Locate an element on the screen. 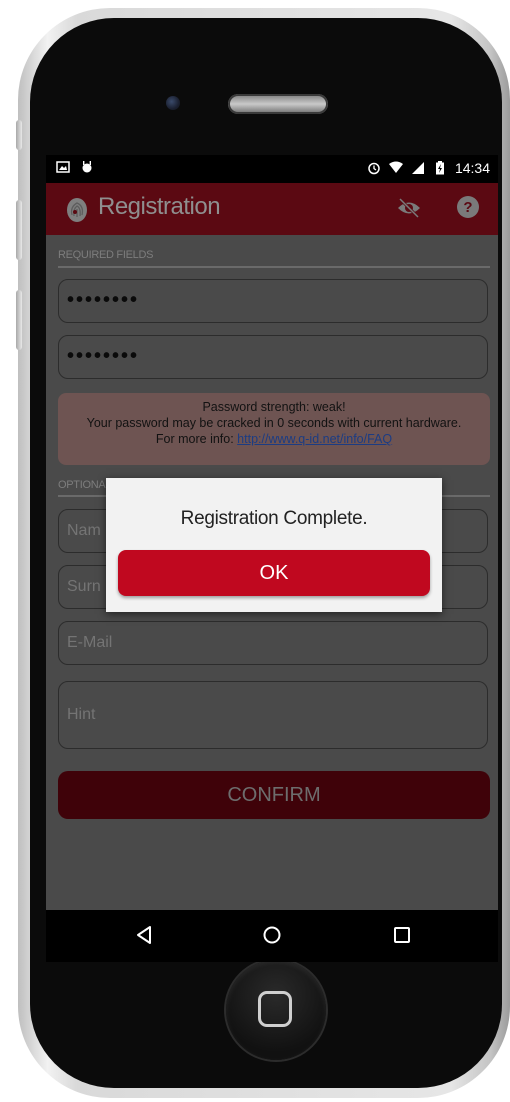  help-icon: ? is located at coordinates (468, 207).